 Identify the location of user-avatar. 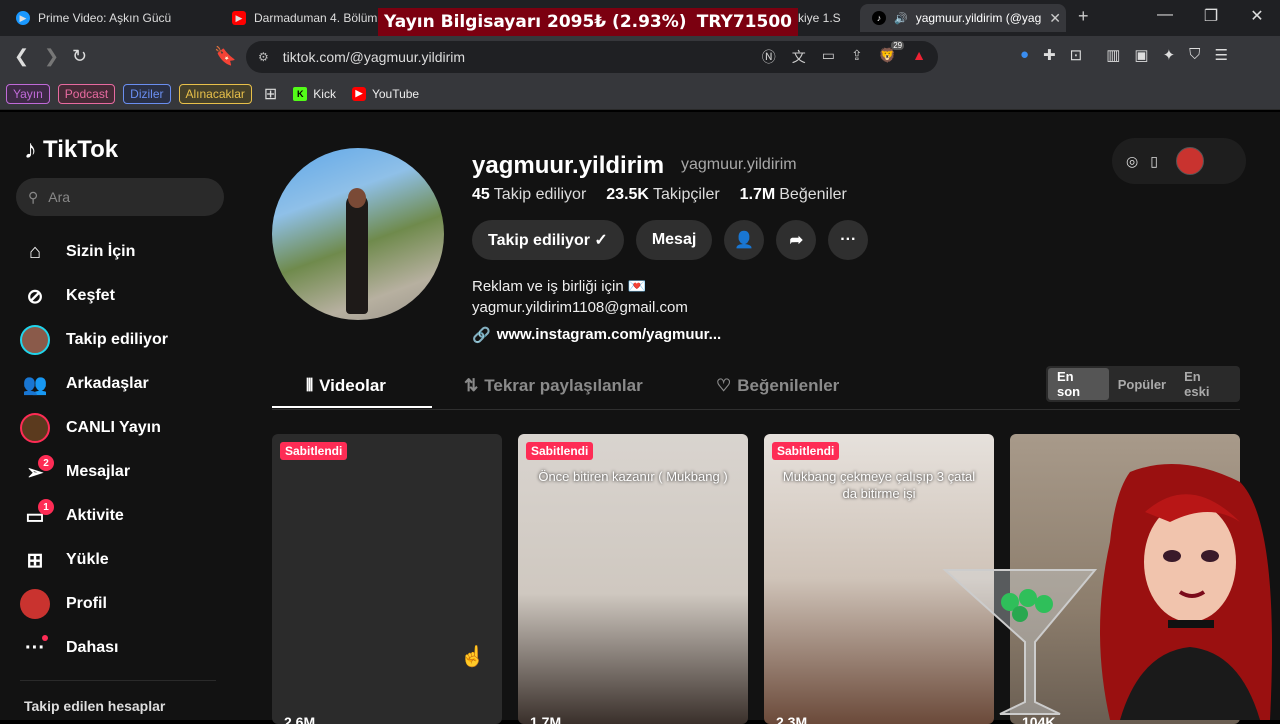
(1189, 161).